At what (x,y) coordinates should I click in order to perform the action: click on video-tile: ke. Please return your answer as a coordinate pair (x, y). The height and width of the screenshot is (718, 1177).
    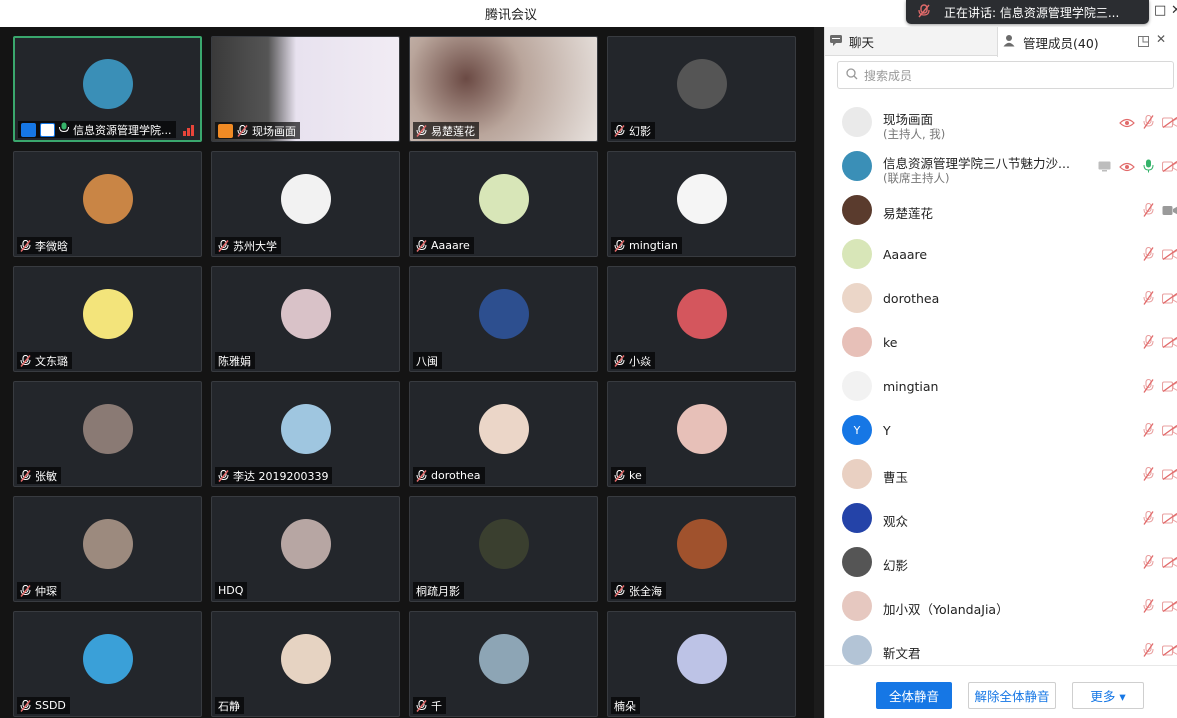
    Looking at the image, I should click on (701, 434).